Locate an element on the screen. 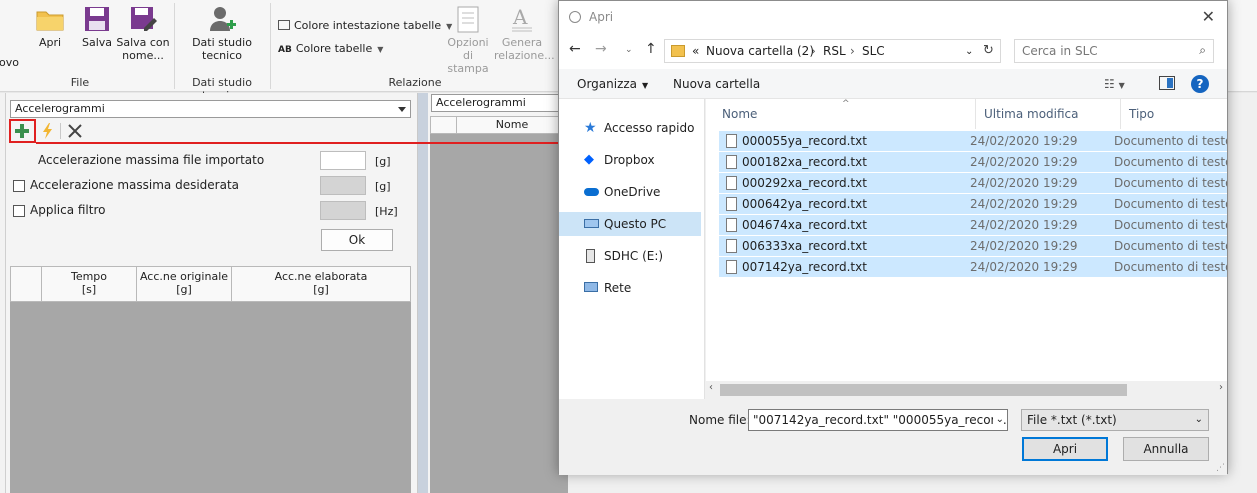  dialog-title: Apri is located at coordinates (601, 17).